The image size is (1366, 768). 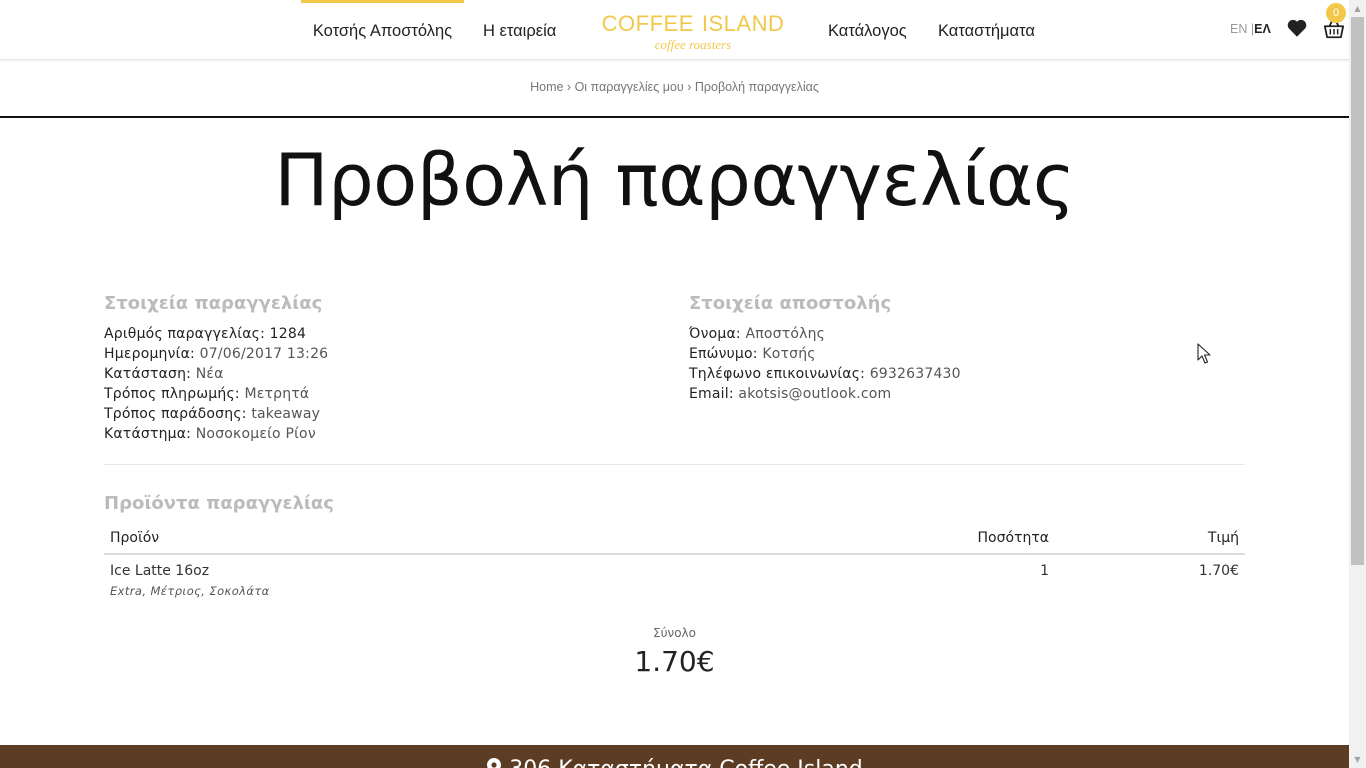 What do you see at coordinates (686, 762) in the screenshot?
I see `footer-store-count: 306 Καταστήματα Coffee Island` at bounding box center [686, 762].